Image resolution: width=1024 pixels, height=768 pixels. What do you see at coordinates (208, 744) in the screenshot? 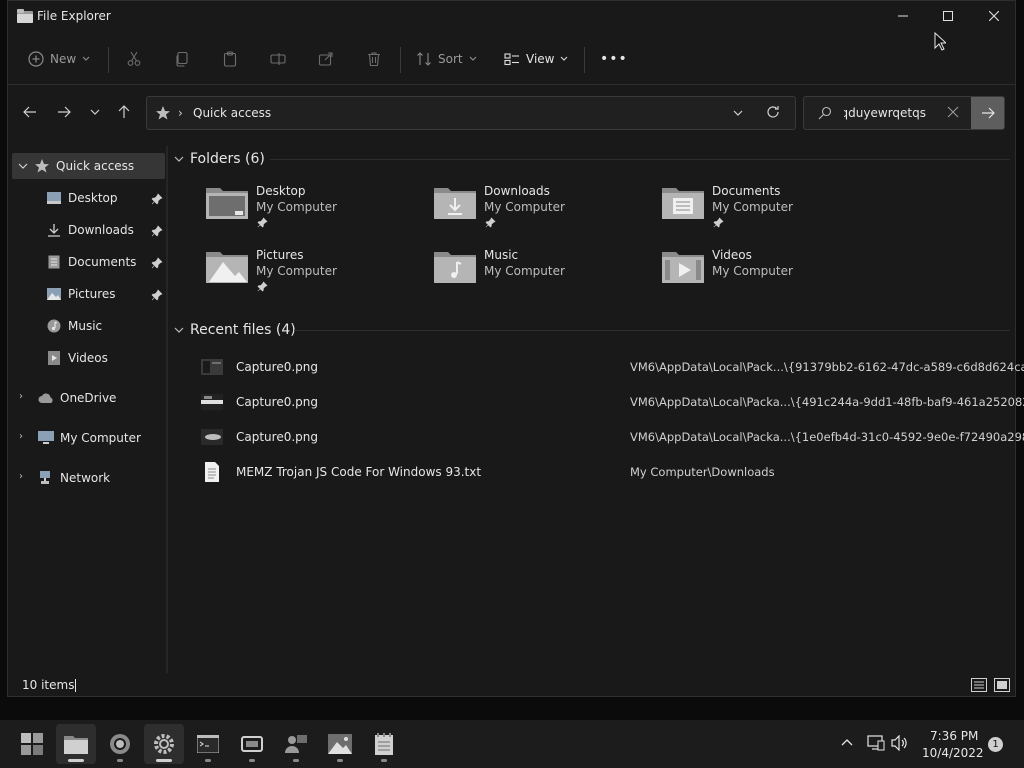
I see `taskbar-terminal` at bounding box center [208, 744].